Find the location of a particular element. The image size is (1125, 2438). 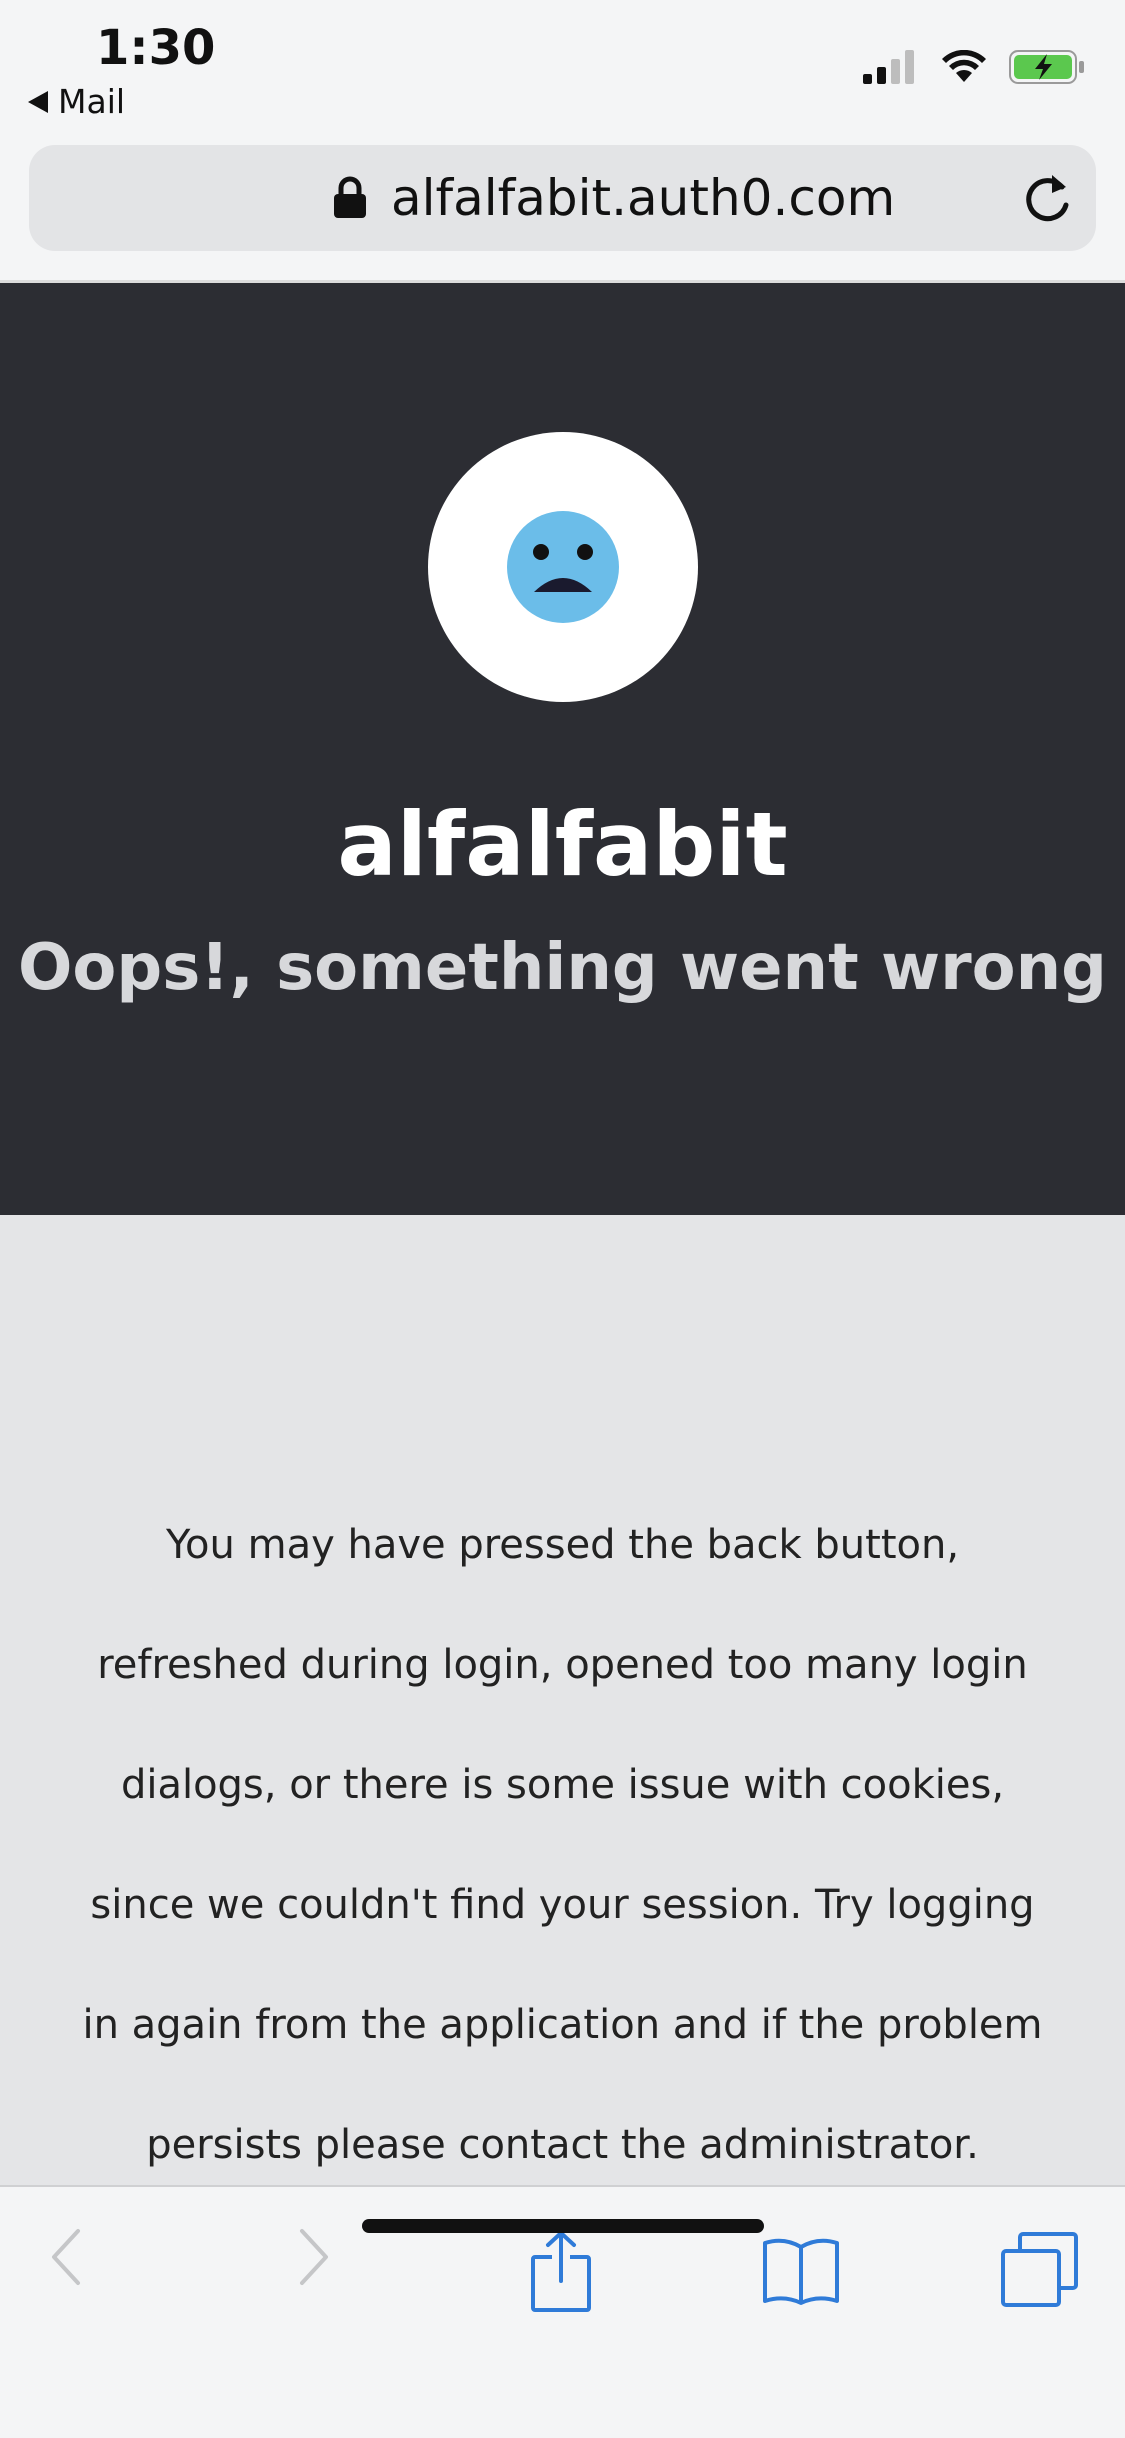

back-to-mail-label: Mail is located at coordinates (92, 101).